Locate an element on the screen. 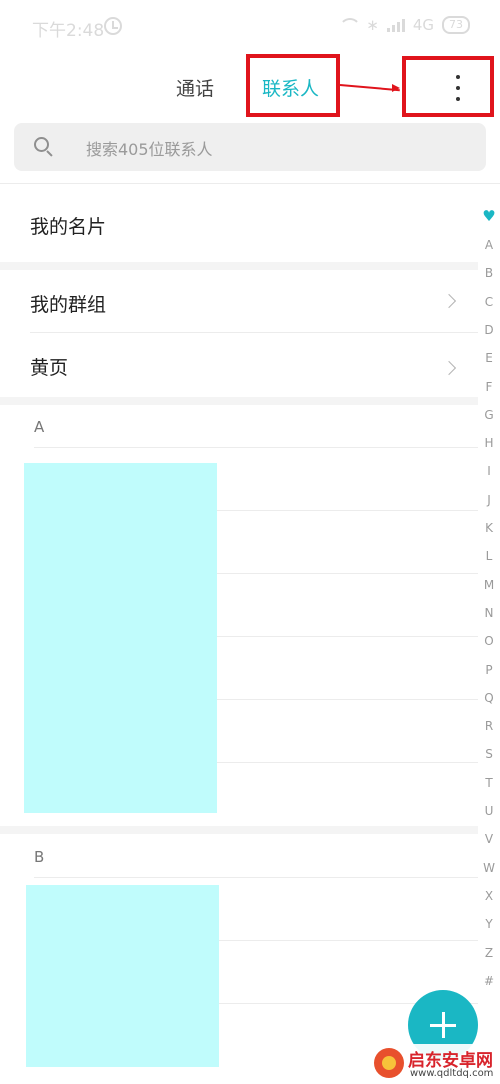  index-letter: X is located at coordinates (489, 896).